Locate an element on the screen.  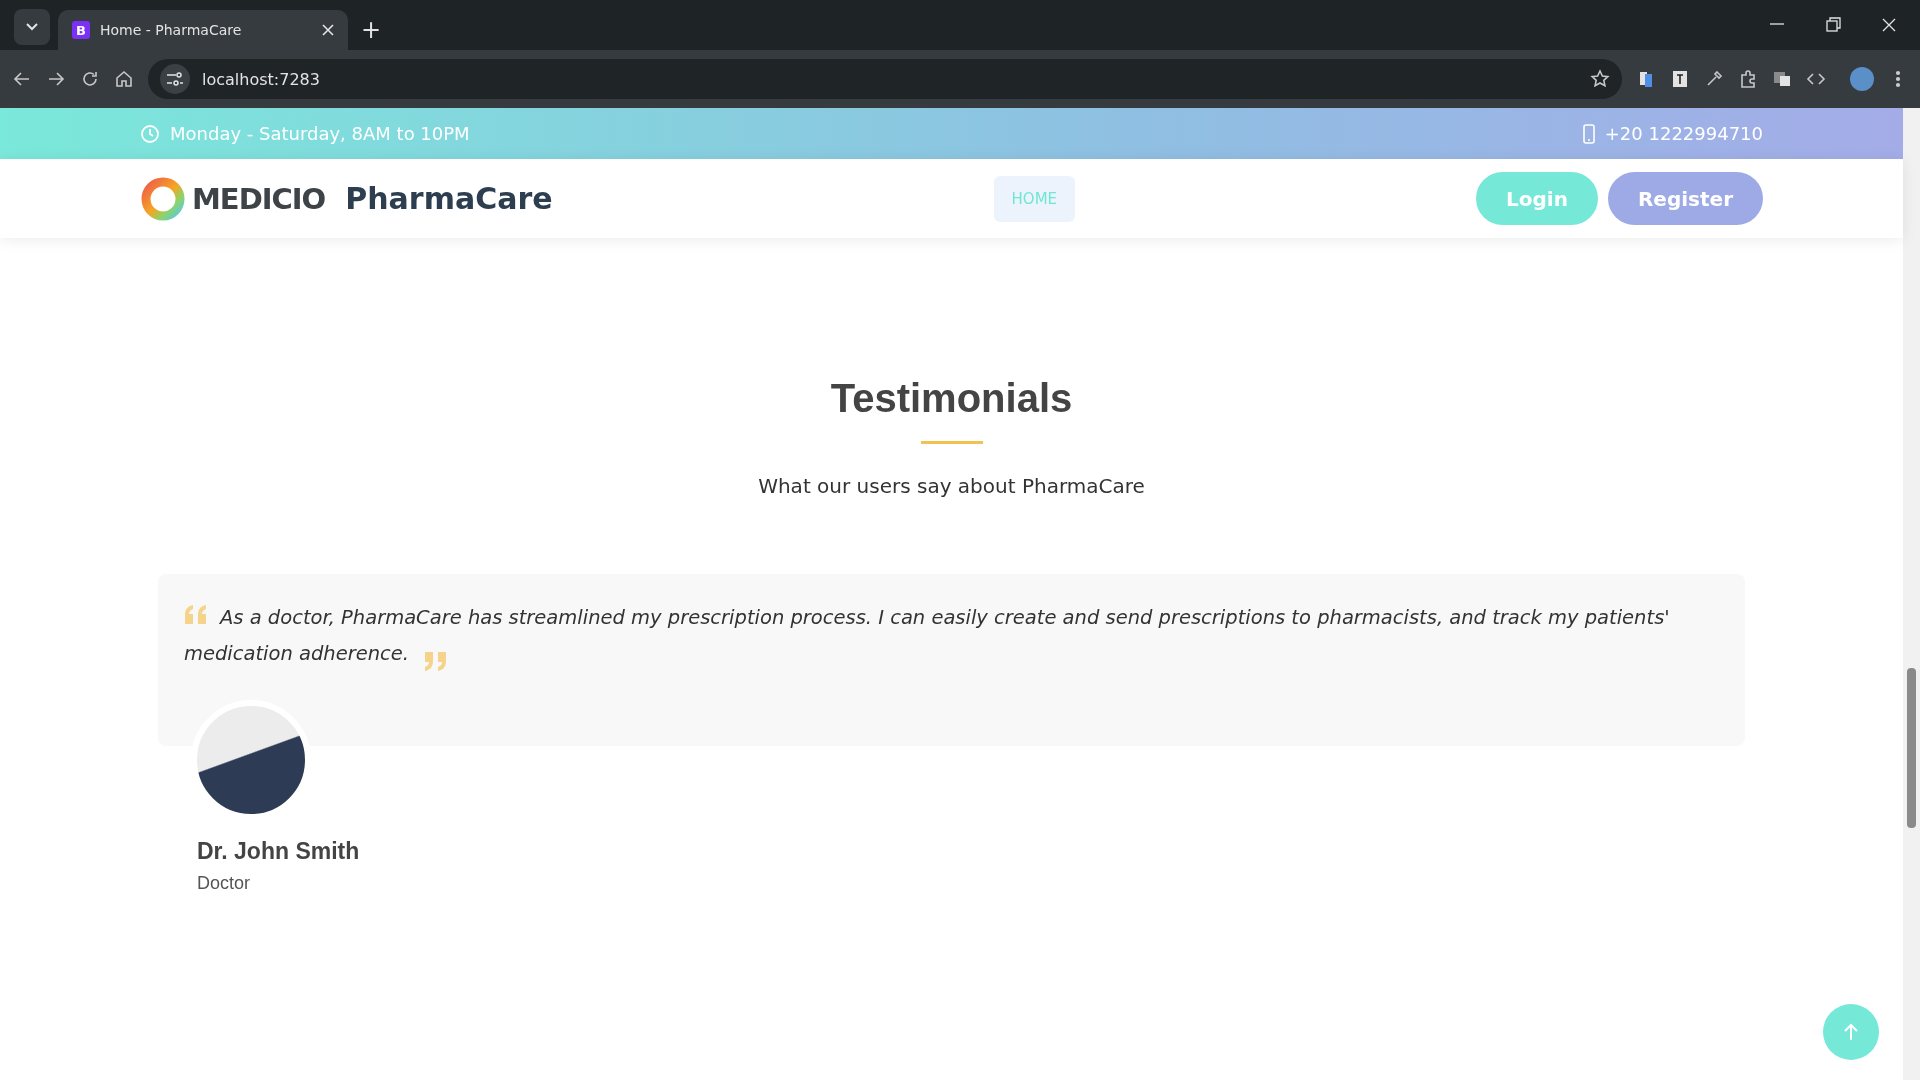
phone-icon is located at coordinates (1588, 133).